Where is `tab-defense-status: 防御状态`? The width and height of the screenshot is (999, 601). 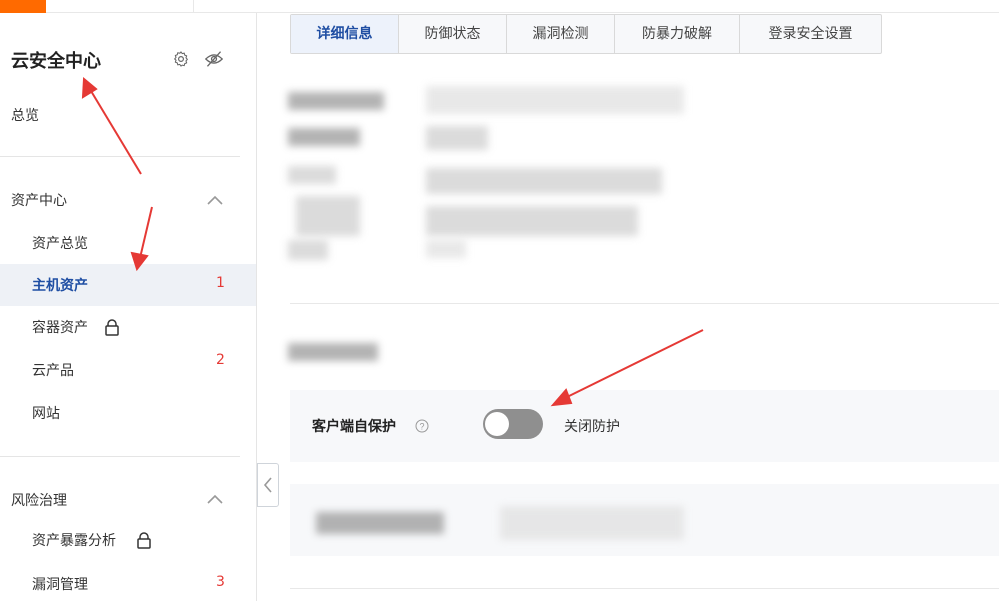
tab-defense-status: 防御状态 is located at coordinates (453, 34).